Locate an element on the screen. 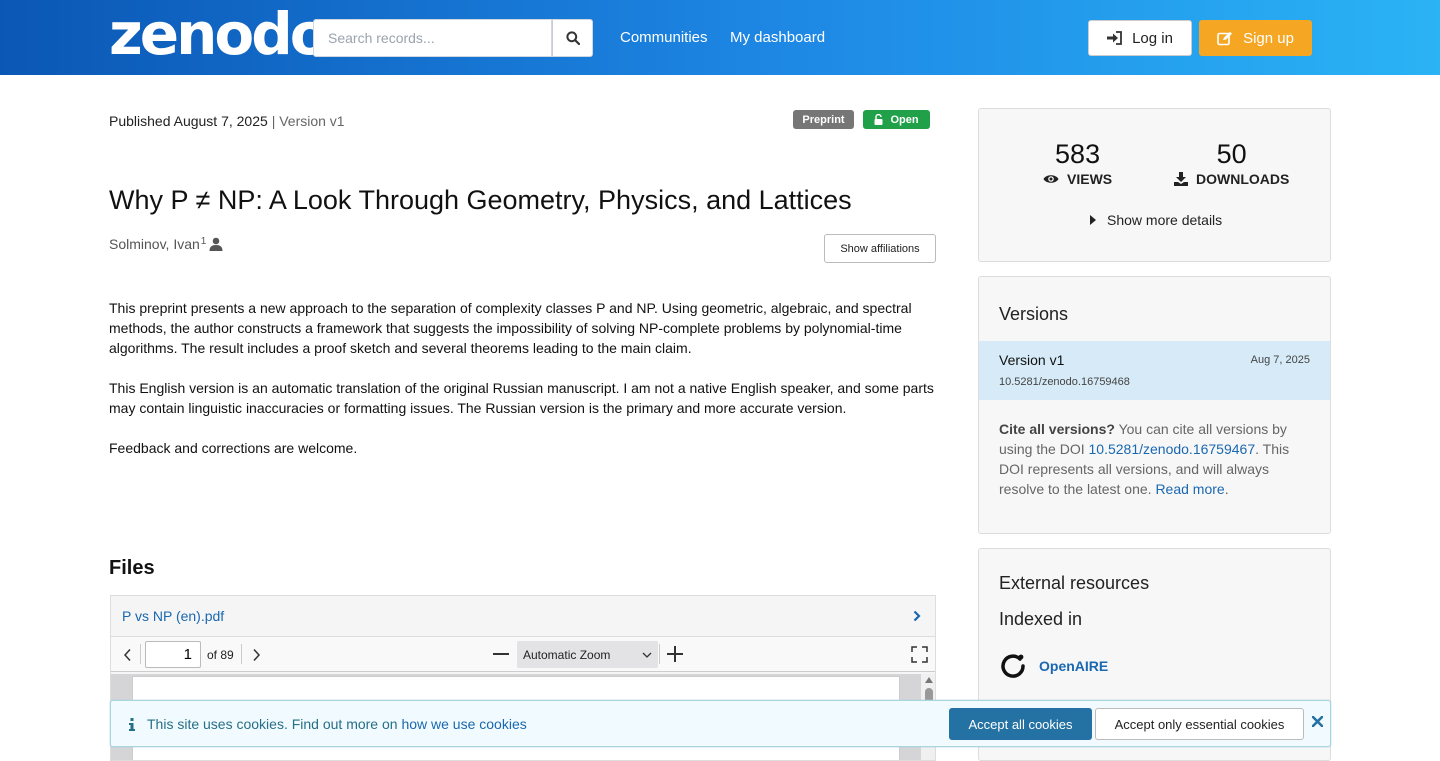 This screenshot has width=1440, height=761. views-label: VIEWS is located at coordinates (1090, 179).